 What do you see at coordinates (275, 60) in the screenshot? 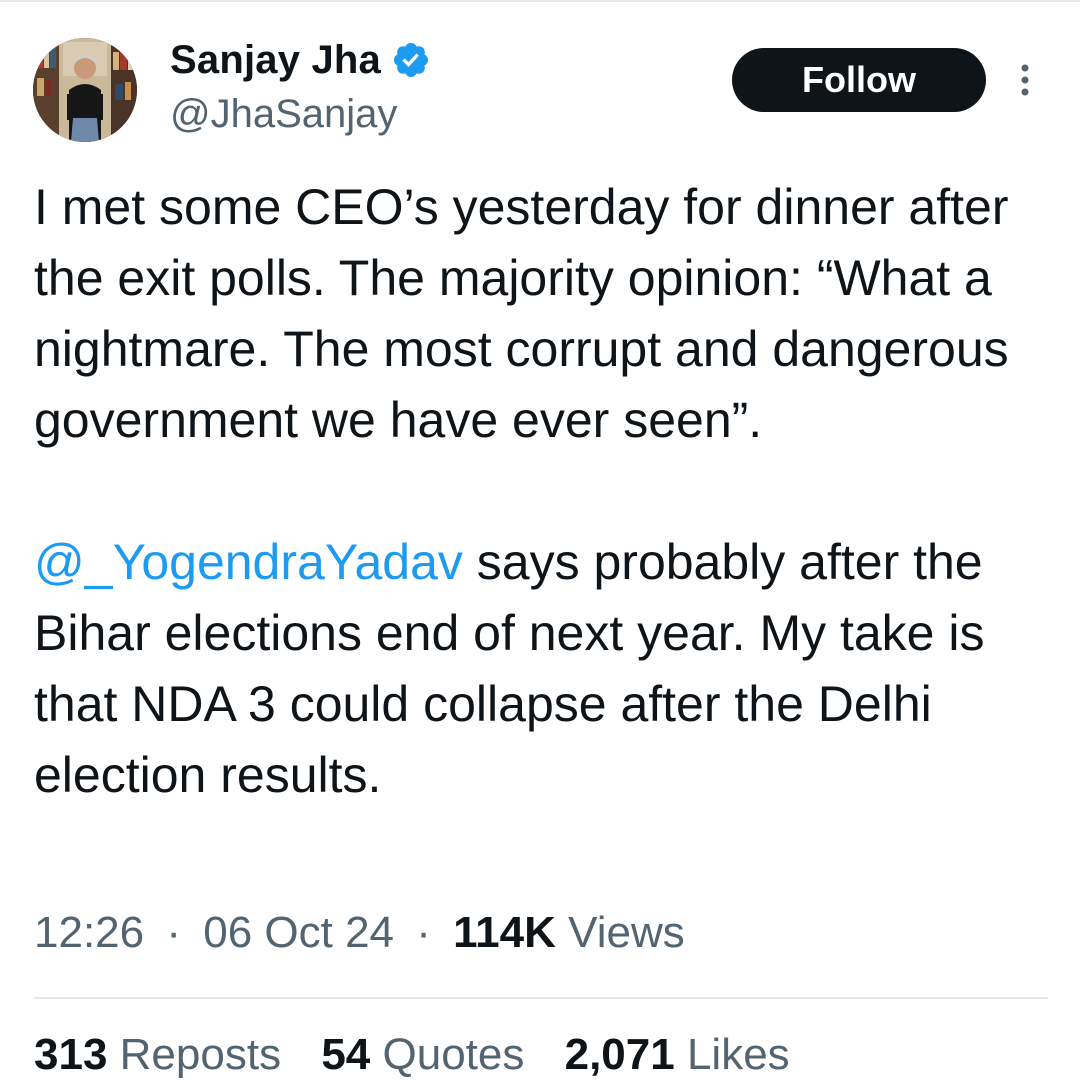
I see `author-display-name: Sanjay Jha` at bounding box center [275, 60].